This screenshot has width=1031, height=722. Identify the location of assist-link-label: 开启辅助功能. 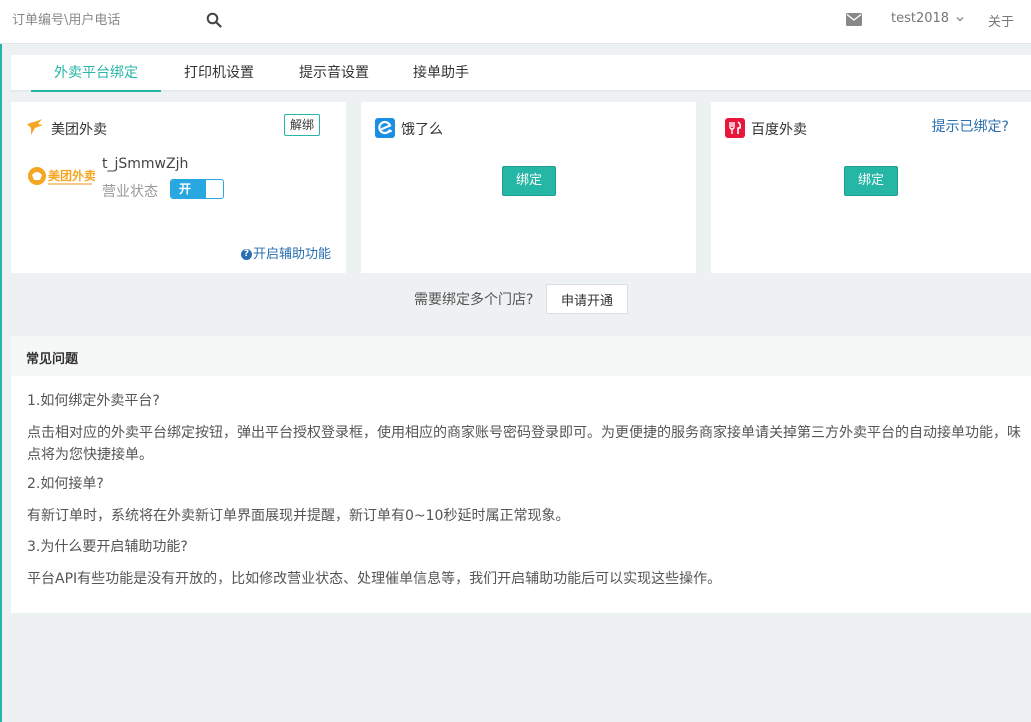
(291, 254).